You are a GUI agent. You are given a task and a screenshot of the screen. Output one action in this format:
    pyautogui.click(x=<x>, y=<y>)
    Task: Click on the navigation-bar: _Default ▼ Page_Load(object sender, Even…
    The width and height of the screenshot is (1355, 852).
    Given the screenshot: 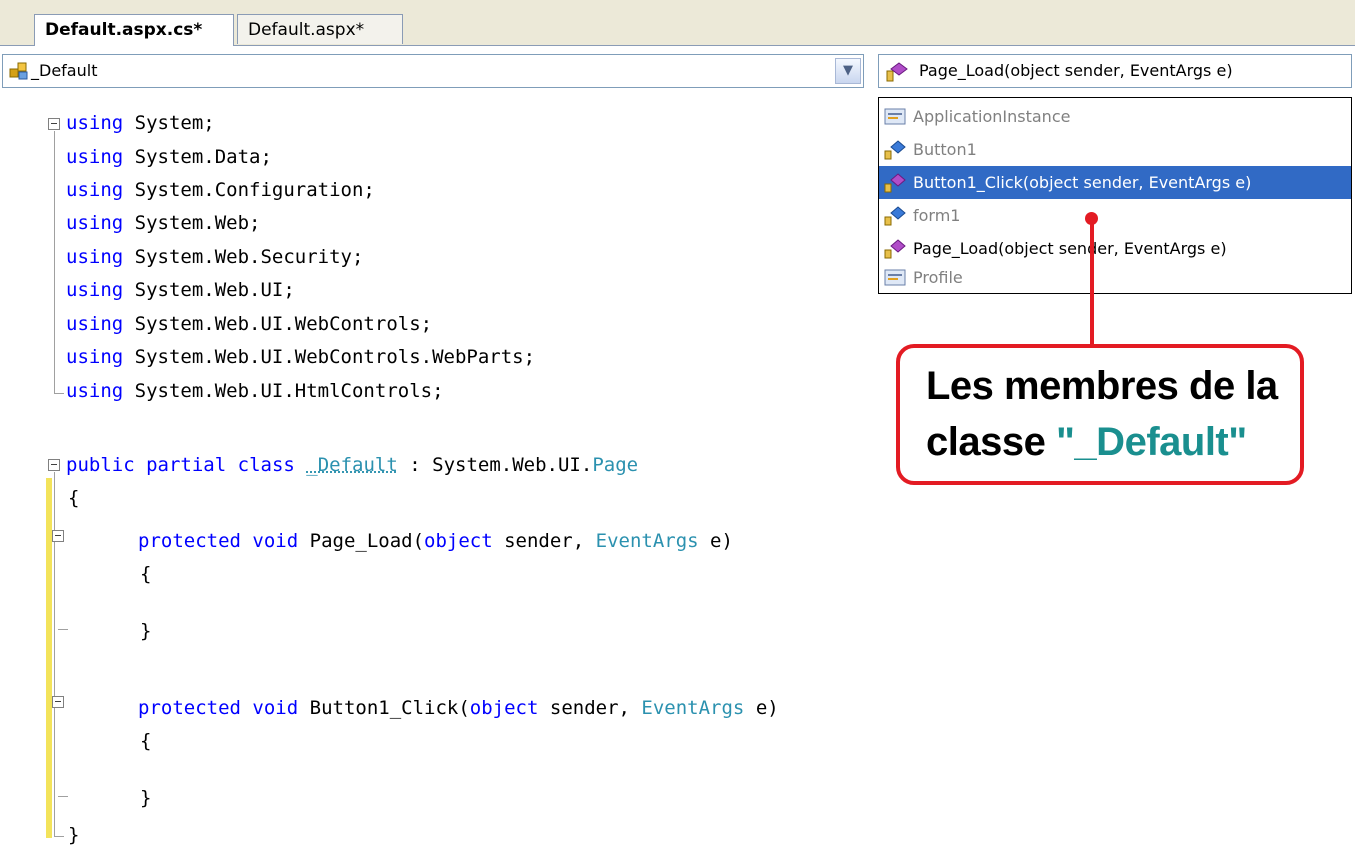 What is the action you would take?
    pyautogui.click(x=677, y=70)
    